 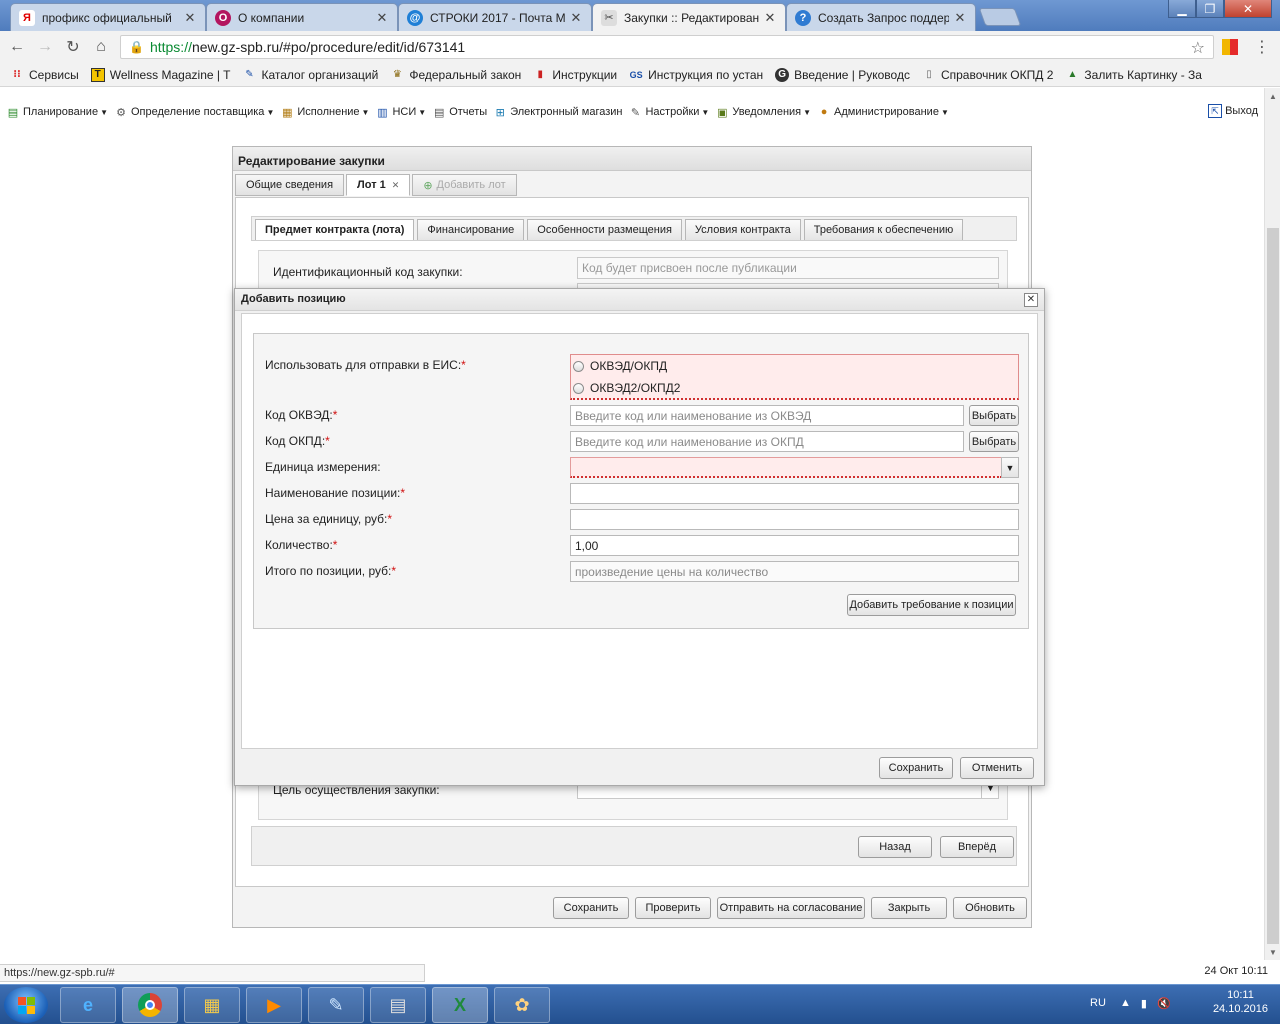 I want to click on back-button: Назад, so click(x=895, y=847).